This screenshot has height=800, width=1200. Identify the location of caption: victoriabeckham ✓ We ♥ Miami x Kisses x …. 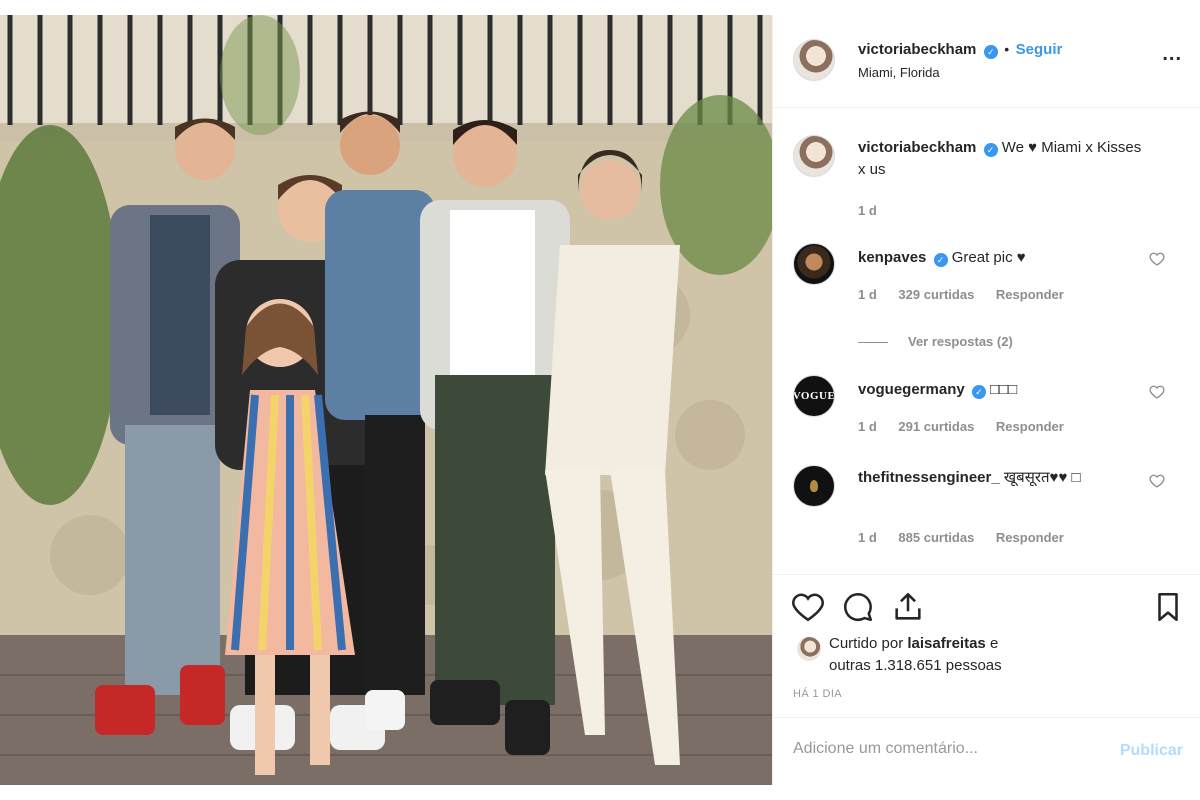
(1003, 159).